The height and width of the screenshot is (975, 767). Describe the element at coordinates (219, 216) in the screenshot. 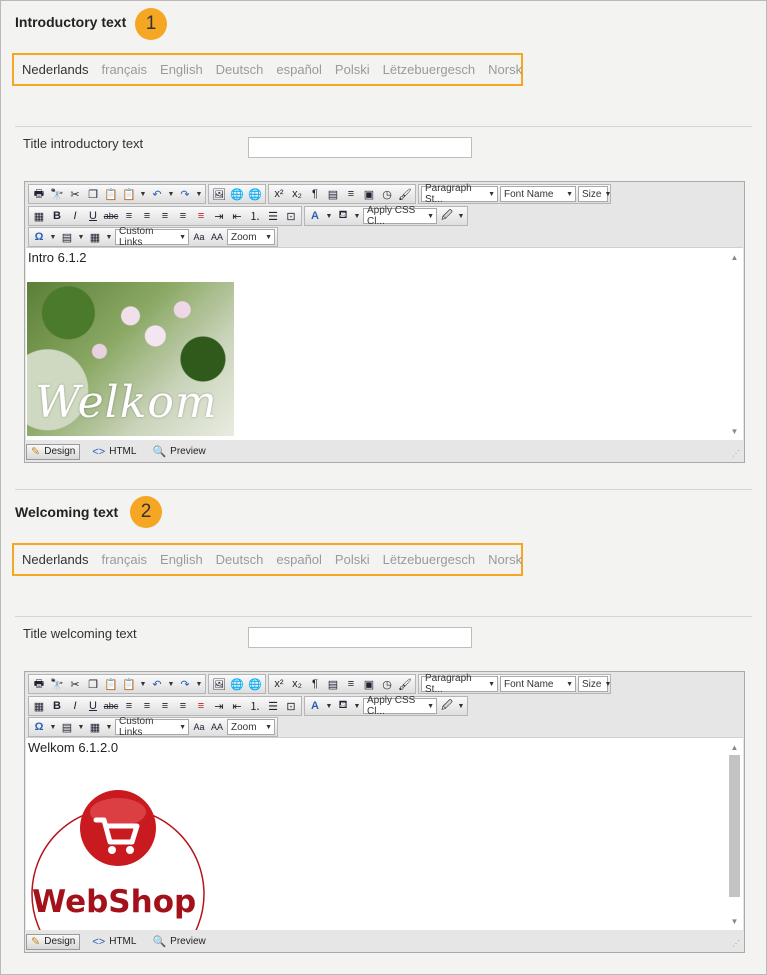

I see `indent-icon: ⇥` at that location.